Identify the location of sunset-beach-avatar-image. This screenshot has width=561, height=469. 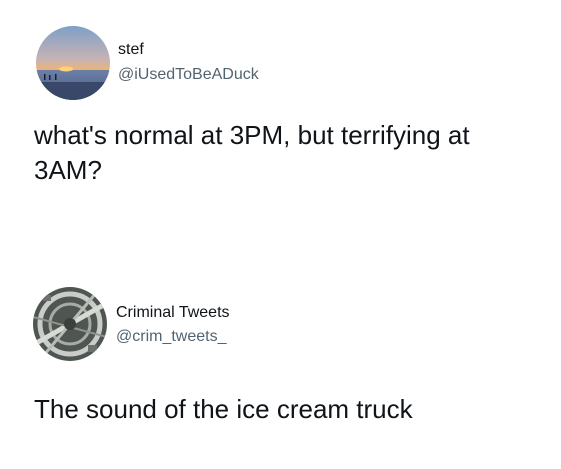
(73, 63).